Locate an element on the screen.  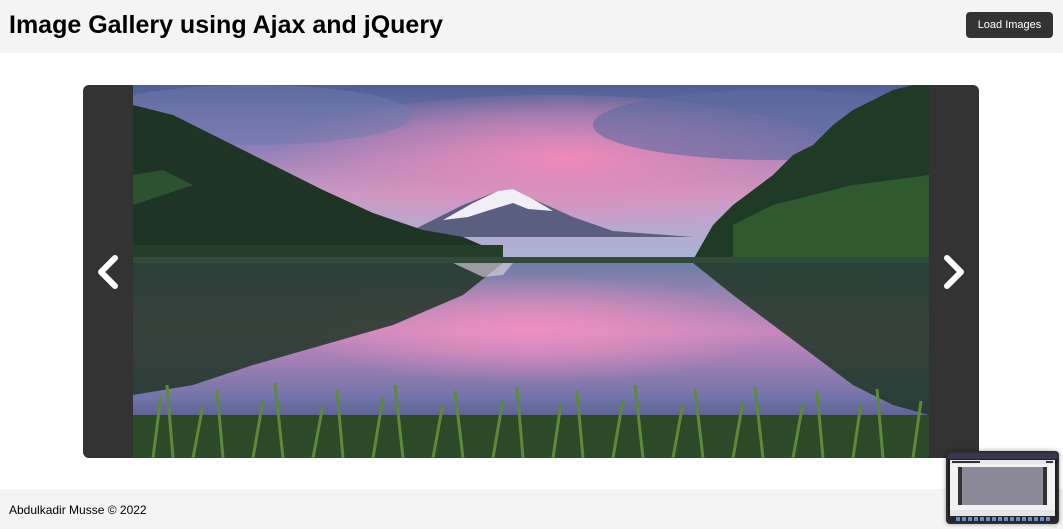
chevron-left-icon is located at coordinates (108, 271).